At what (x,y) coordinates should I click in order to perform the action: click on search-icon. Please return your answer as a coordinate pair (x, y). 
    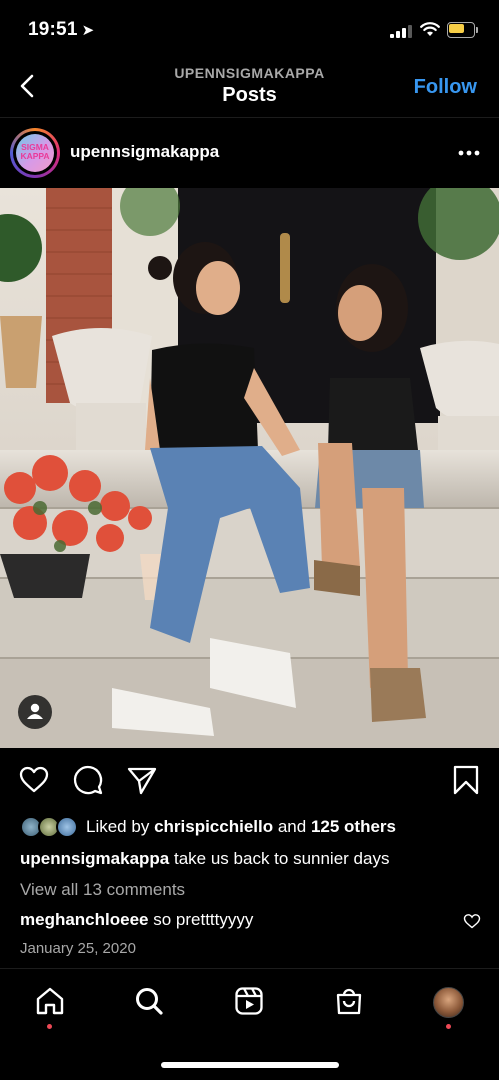
    Looking at the image, I should click on (149, 1001).